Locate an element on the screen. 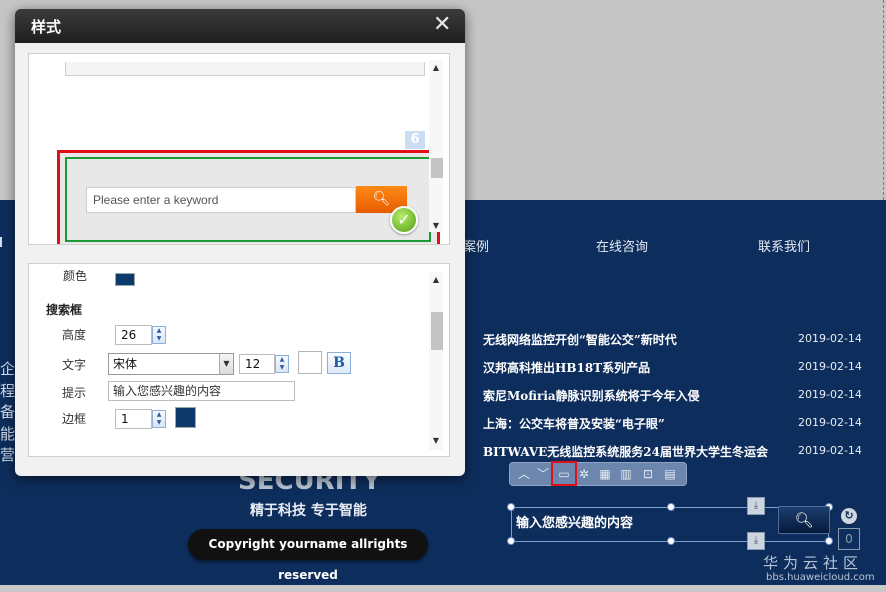  hint-input: 输入您感兴趣的内容 is located at coordinates (201, 391).